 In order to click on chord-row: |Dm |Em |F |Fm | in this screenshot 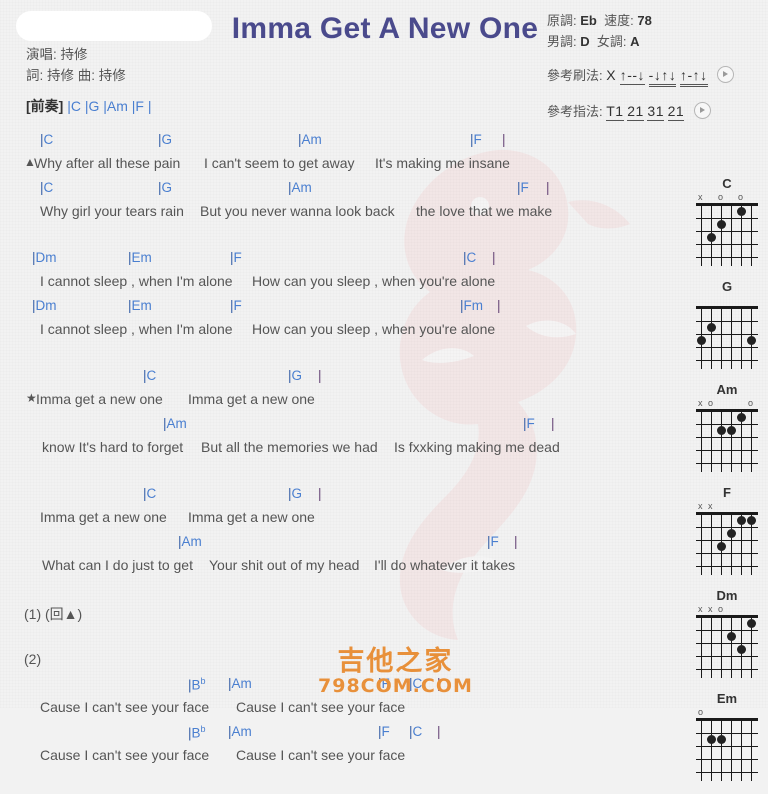, I will do `click(345, 309)`.